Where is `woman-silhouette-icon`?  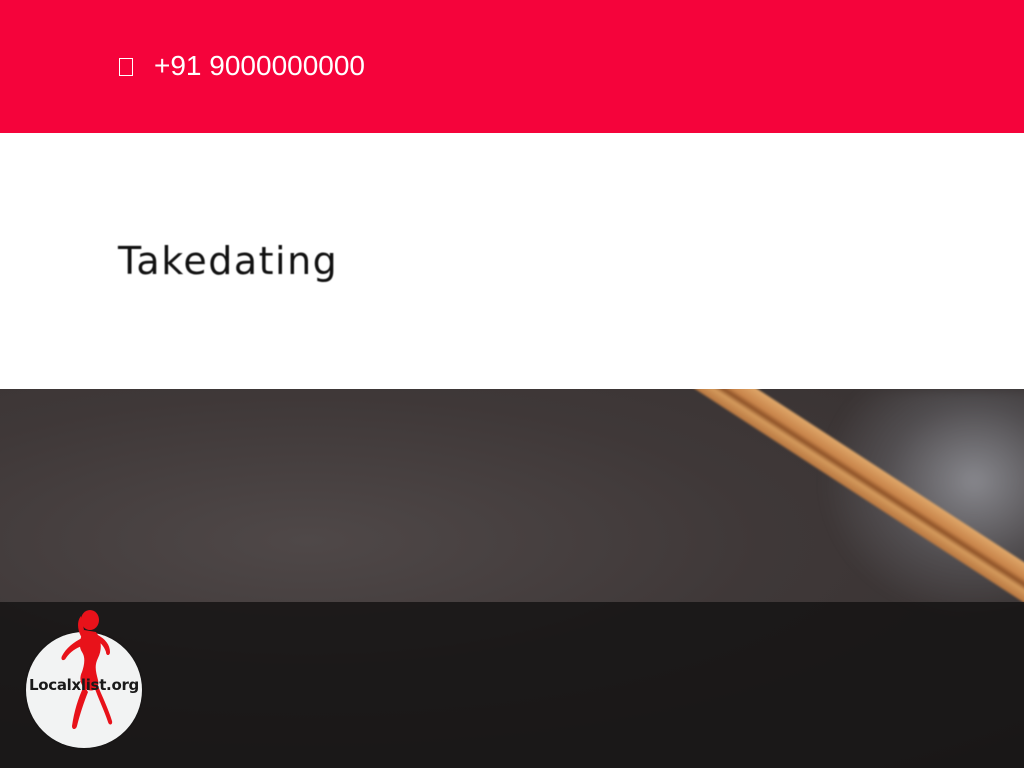 woman-silhouette-icon is located at coordinates (87, 669).